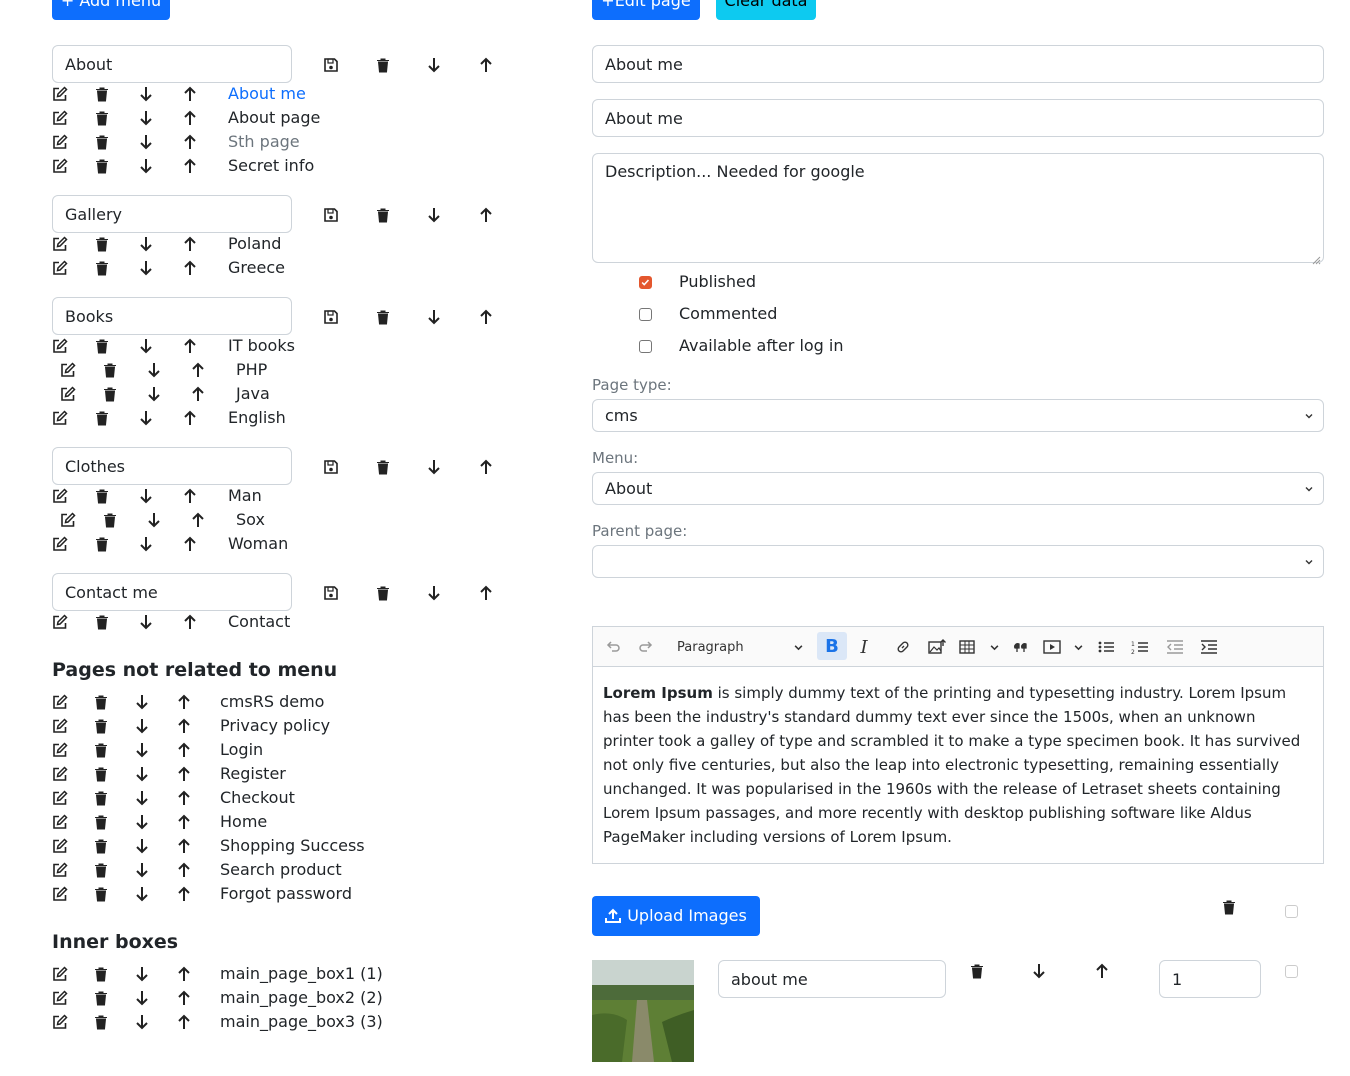 The height and width of the screenshot is (1076, 1350). What do you see at coordinates (958, 415) in the screenshot?
I see `page-type-select: cms` at bounding box center [958, 415].